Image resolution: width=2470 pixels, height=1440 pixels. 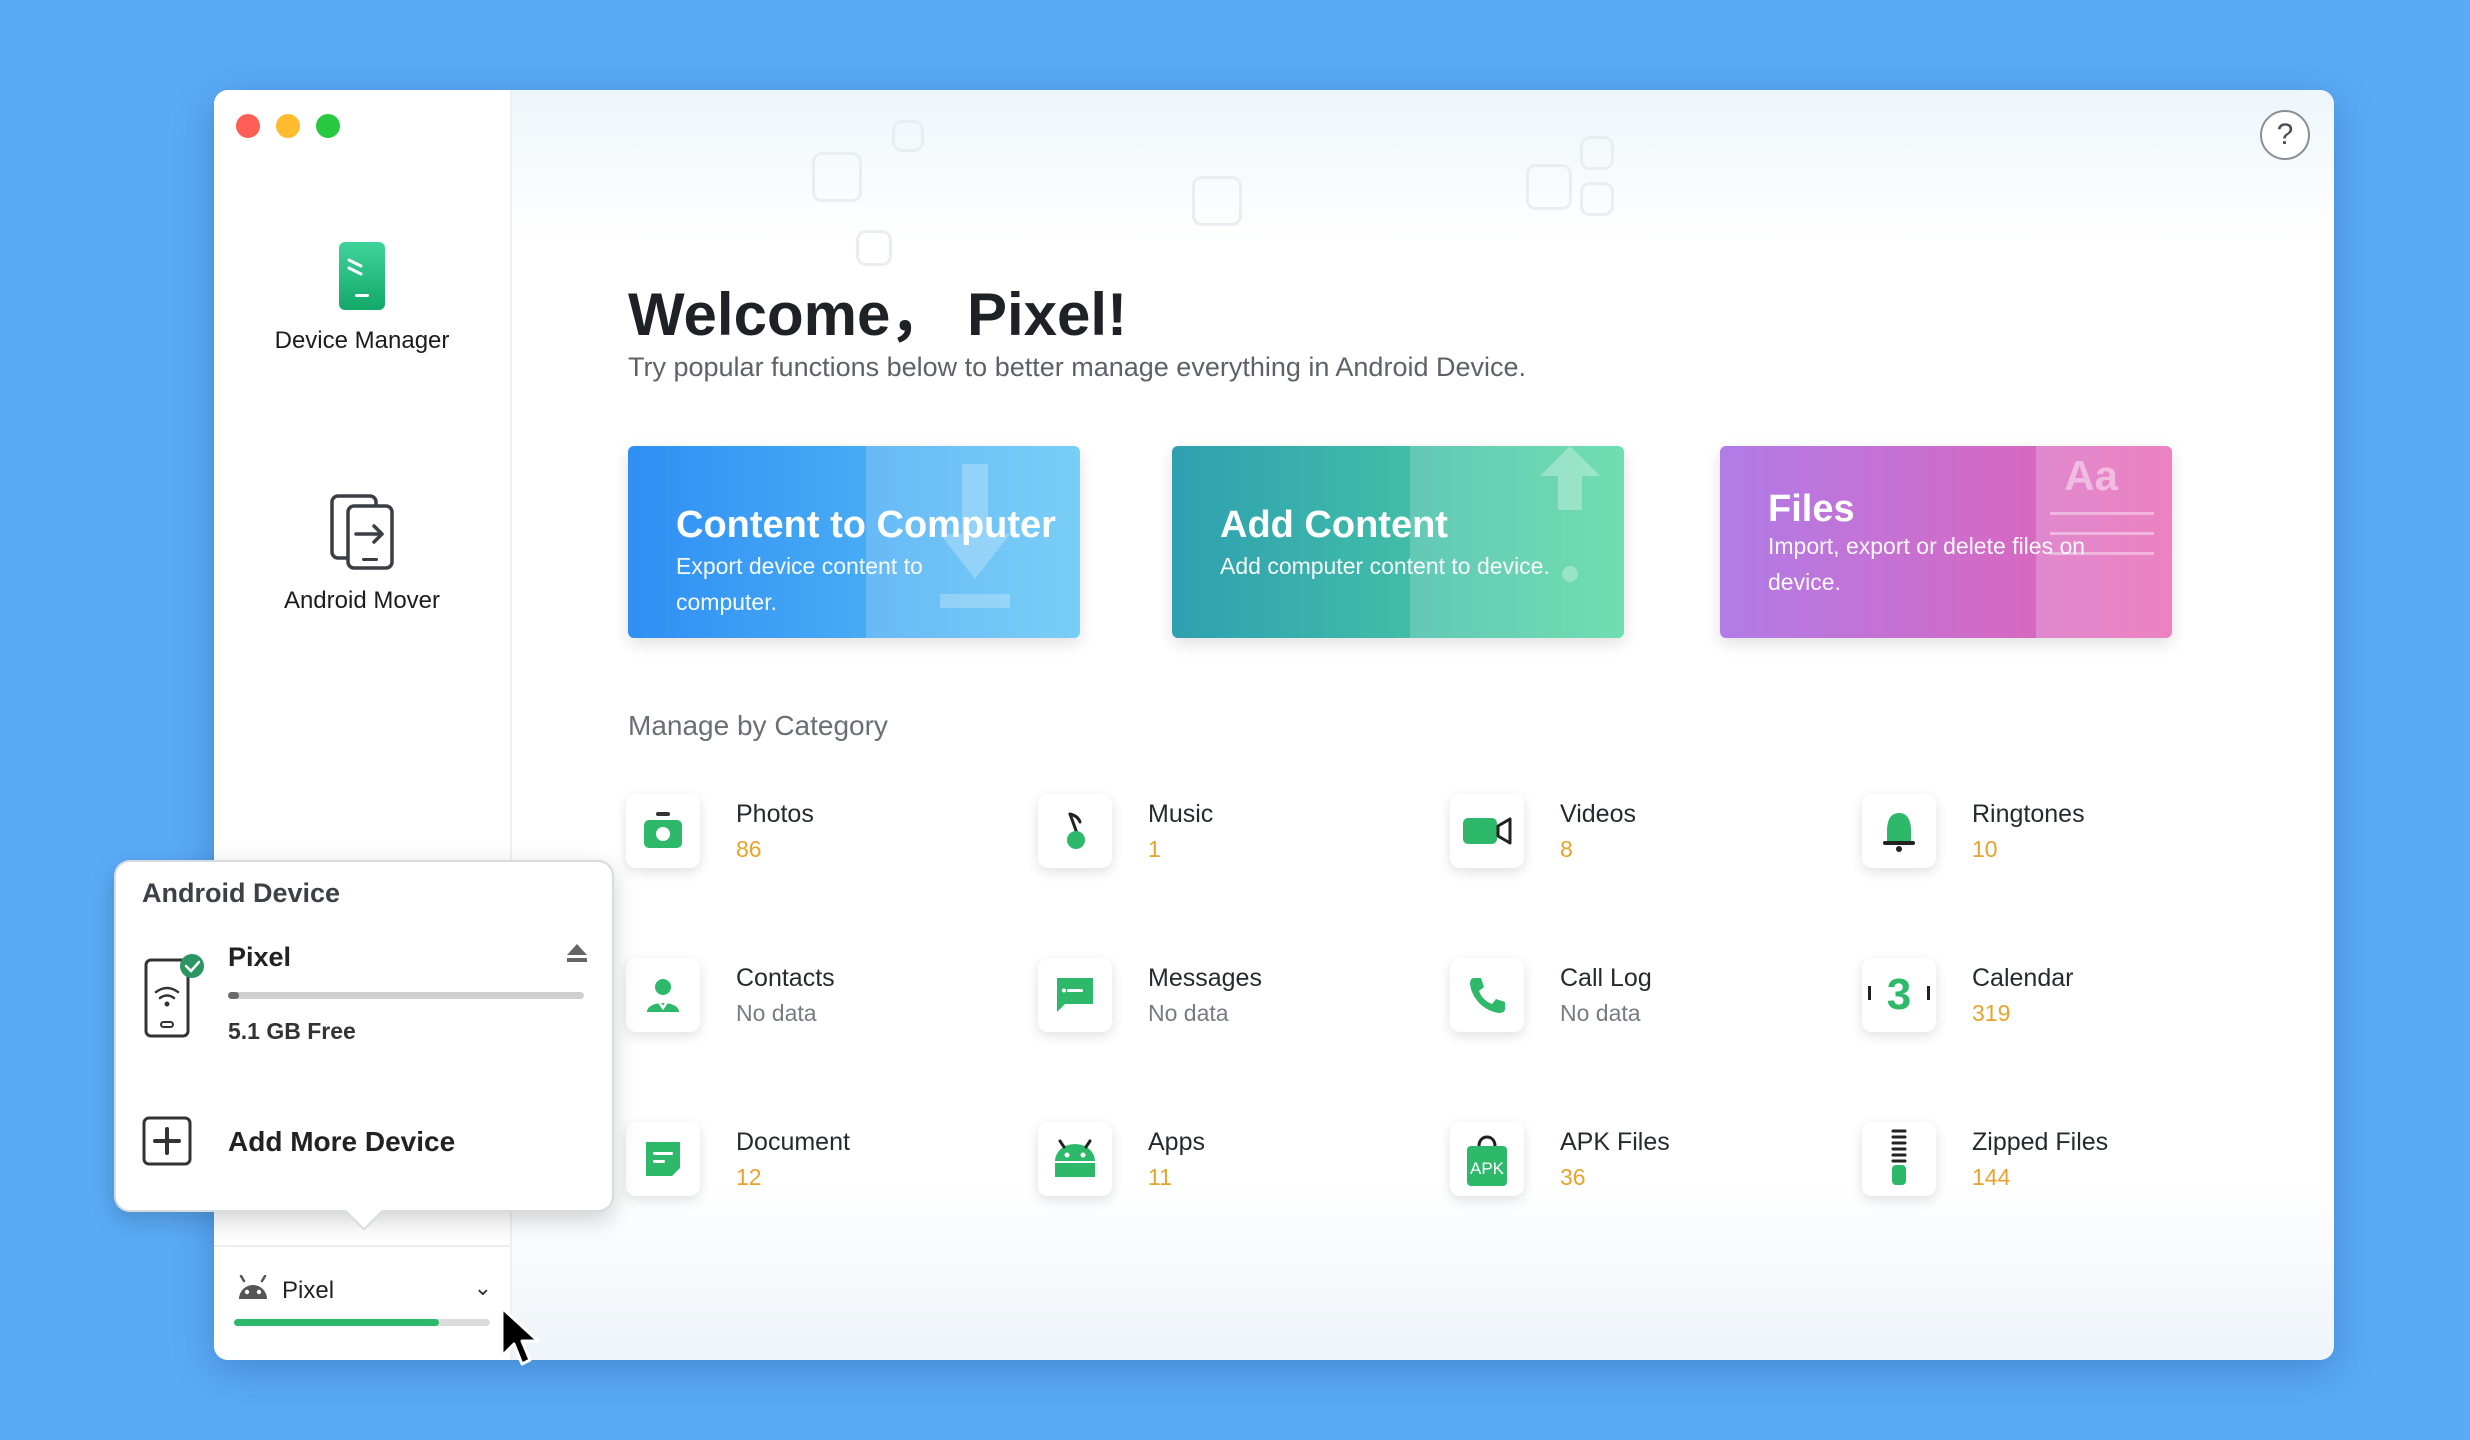 What do you see at coordinates (1075, 1159) in the screenshot?
I see `apps-icon` at bounding box center [1075, 1159].